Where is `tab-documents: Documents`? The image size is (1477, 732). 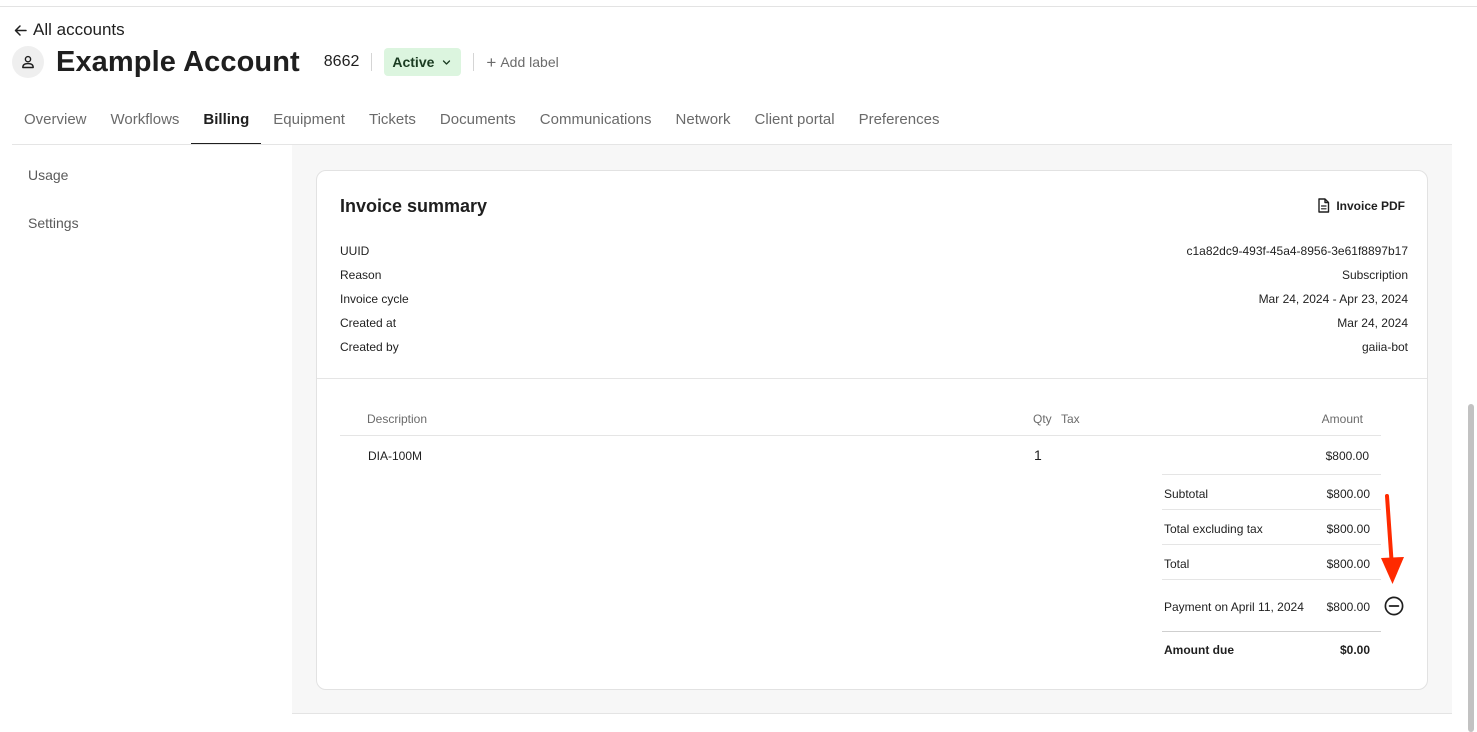
tab-documents: Documents is located at coordinates (478, 122).